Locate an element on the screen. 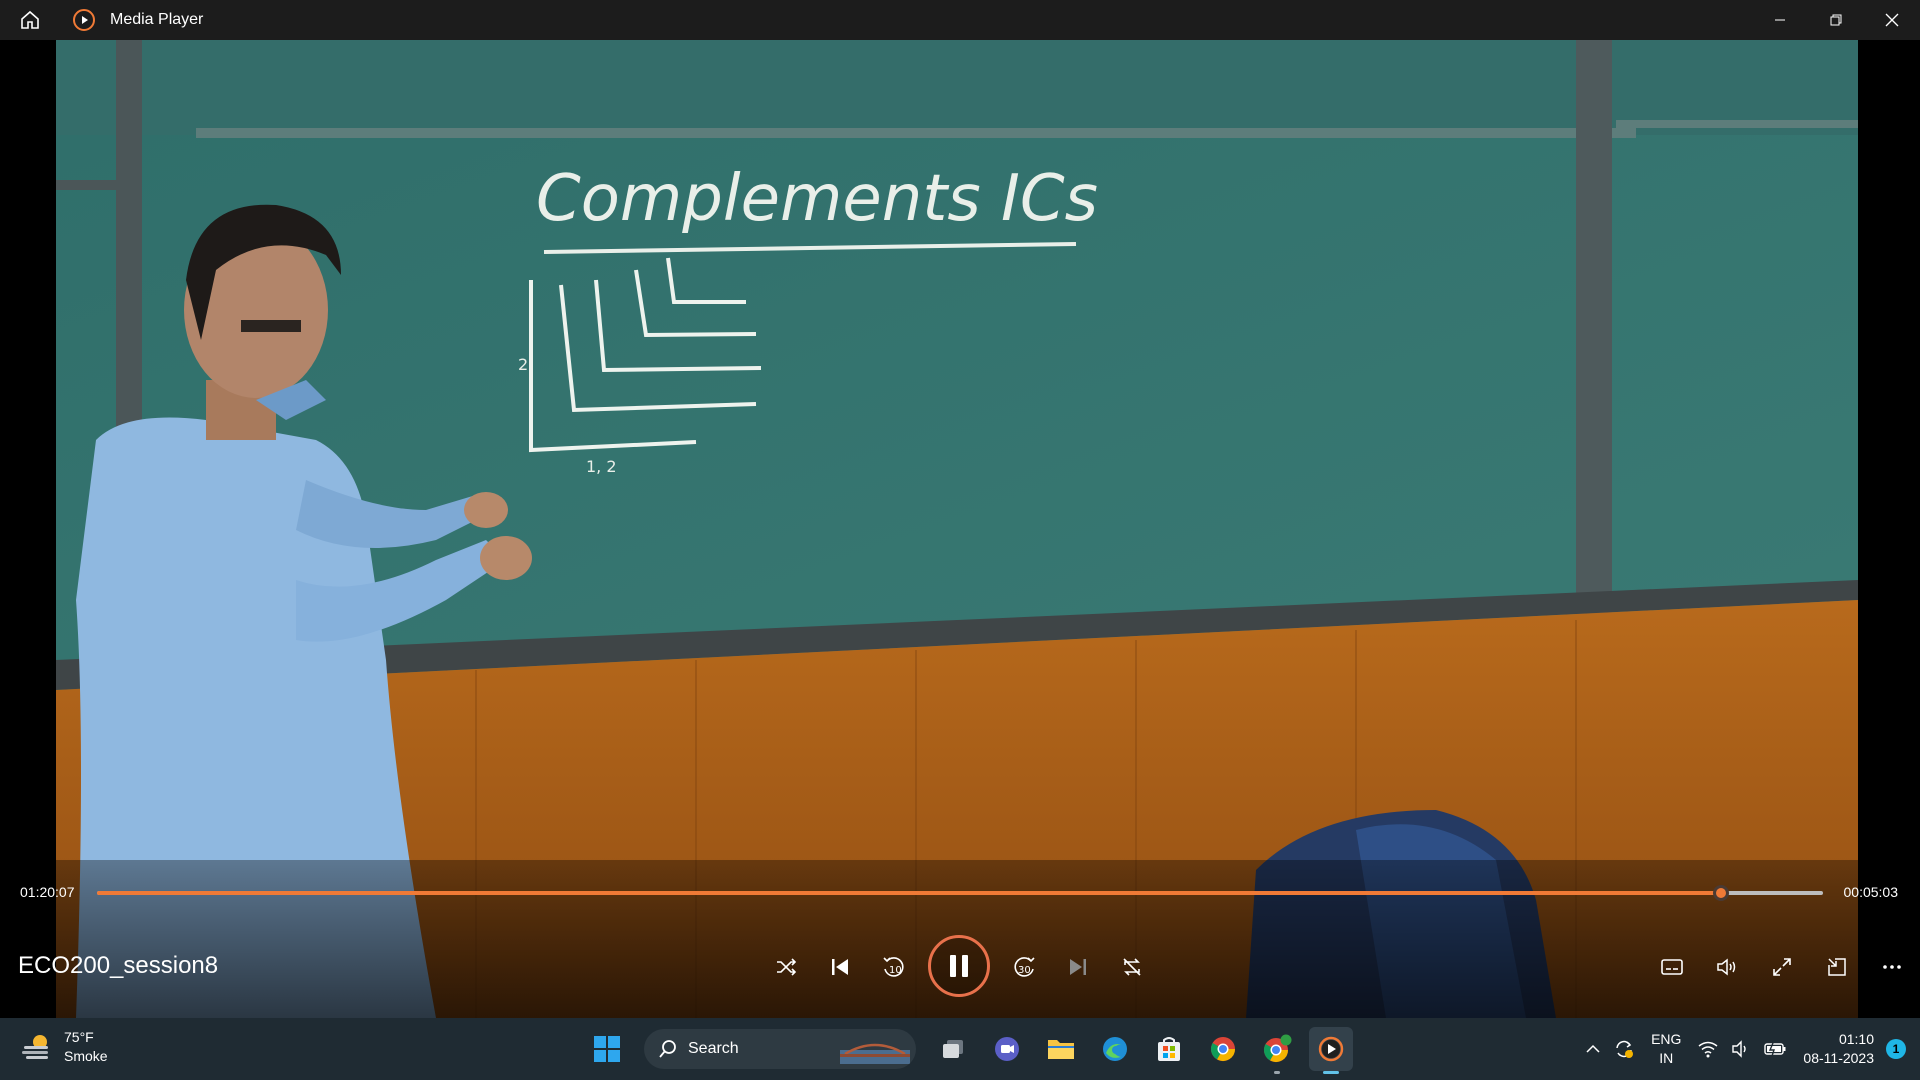  restore-button is located at coordinates (1836, 20).